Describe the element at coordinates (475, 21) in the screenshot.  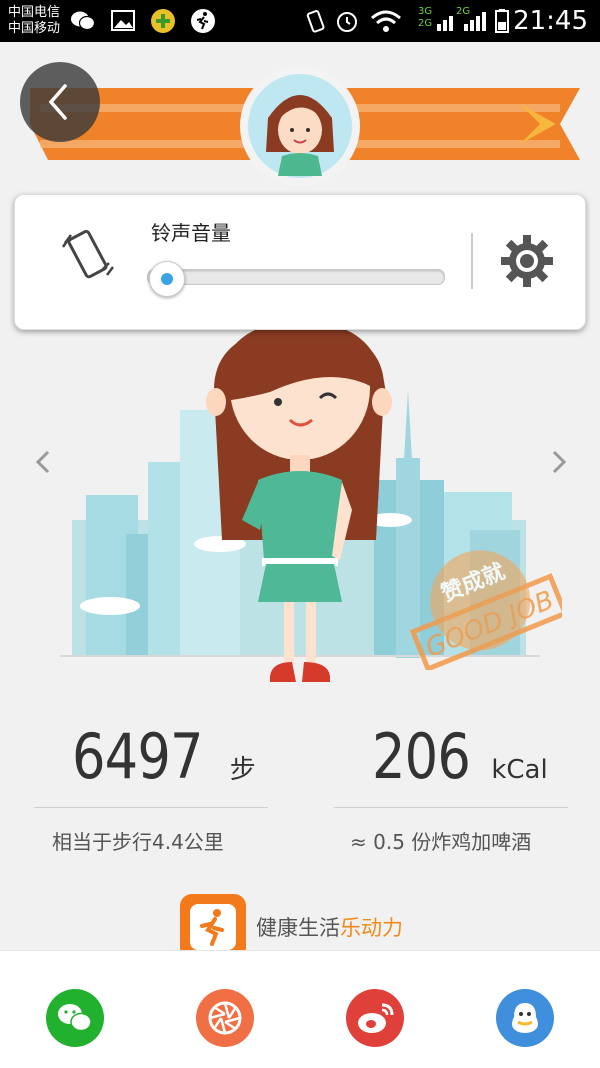
I see `signal-2-icon` at that location.